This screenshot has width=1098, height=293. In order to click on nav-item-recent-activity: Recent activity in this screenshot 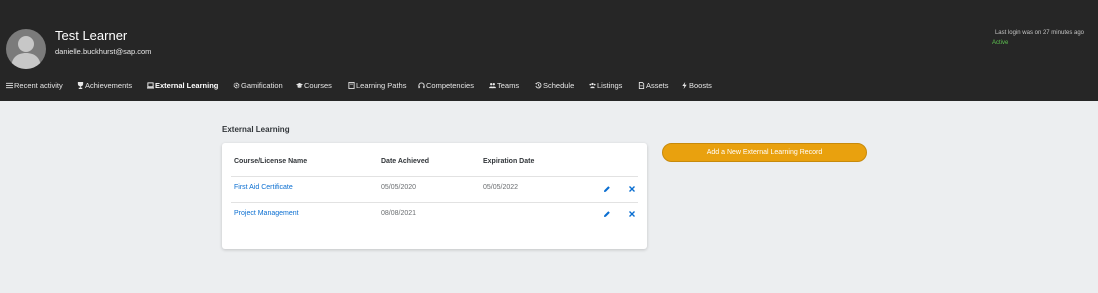, I will do `click(34, 85)`.